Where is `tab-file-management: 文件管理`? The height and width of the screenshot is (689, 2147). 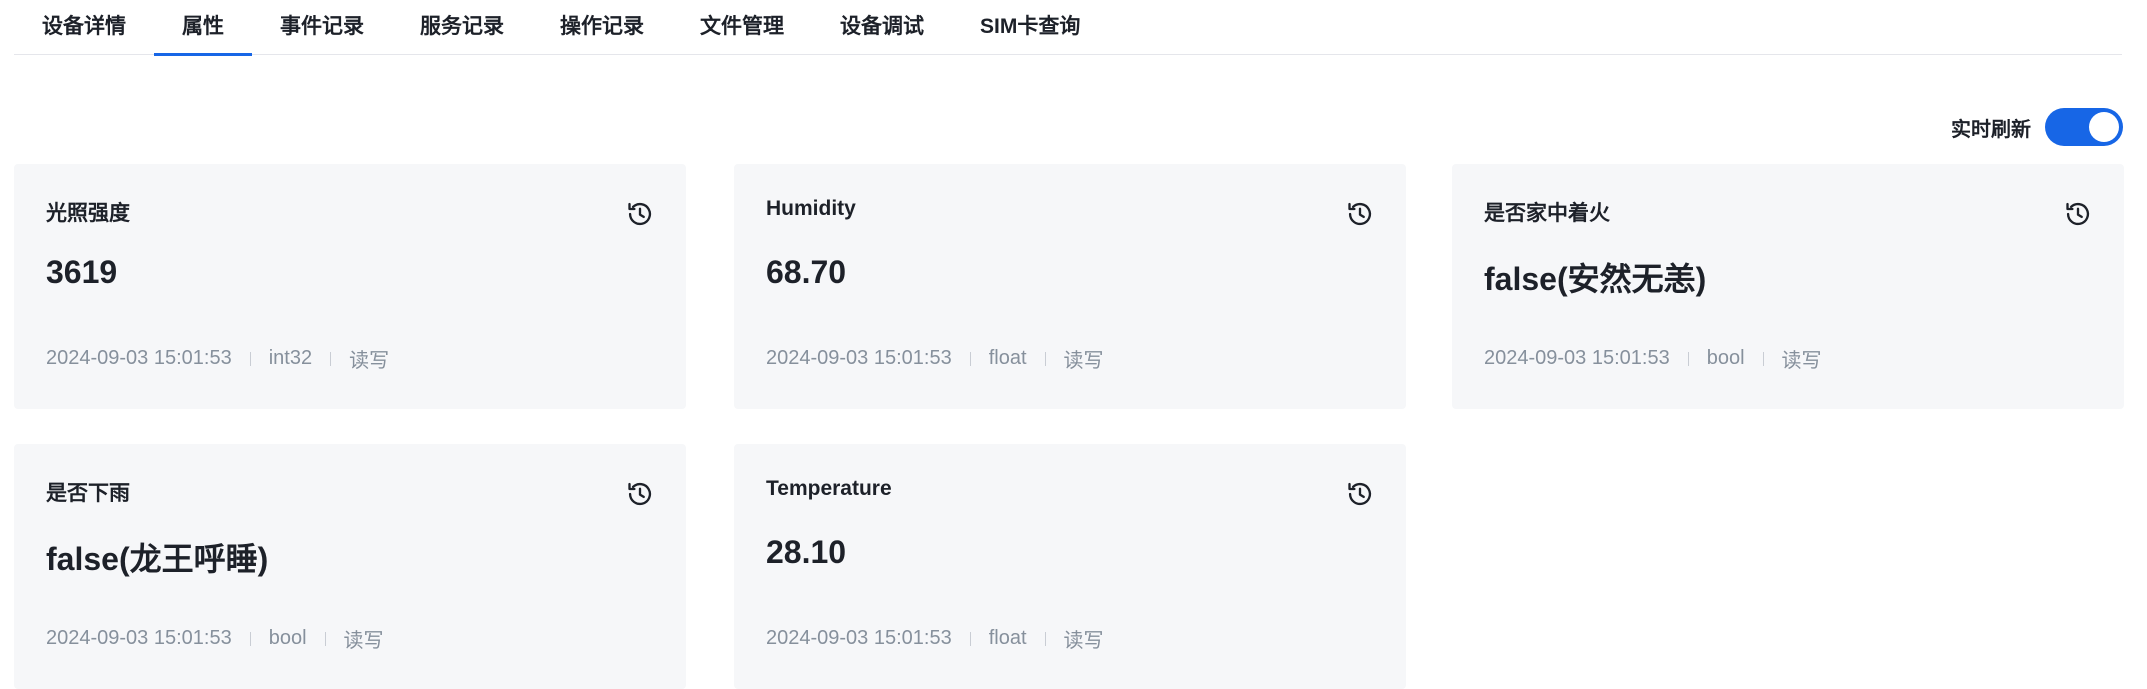
tab-file-management: 文件管理 is located at coordinates (742, 27).